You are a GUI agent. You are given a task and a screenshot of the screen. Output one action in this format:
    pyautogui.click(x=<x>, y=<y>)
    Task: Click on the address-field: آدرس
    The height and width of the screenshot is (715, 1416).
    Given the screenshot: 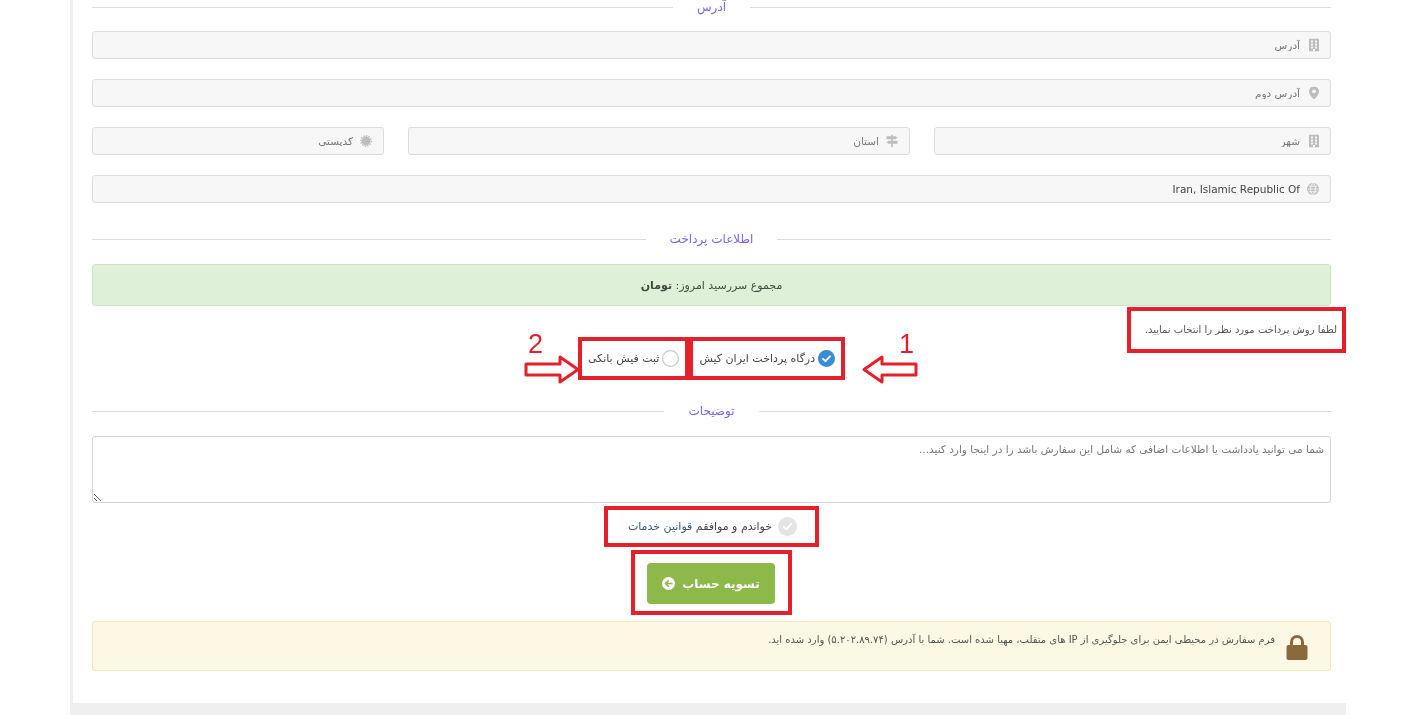 What is the action you would take?
    pyautogui.click(x=711, y=45)
    